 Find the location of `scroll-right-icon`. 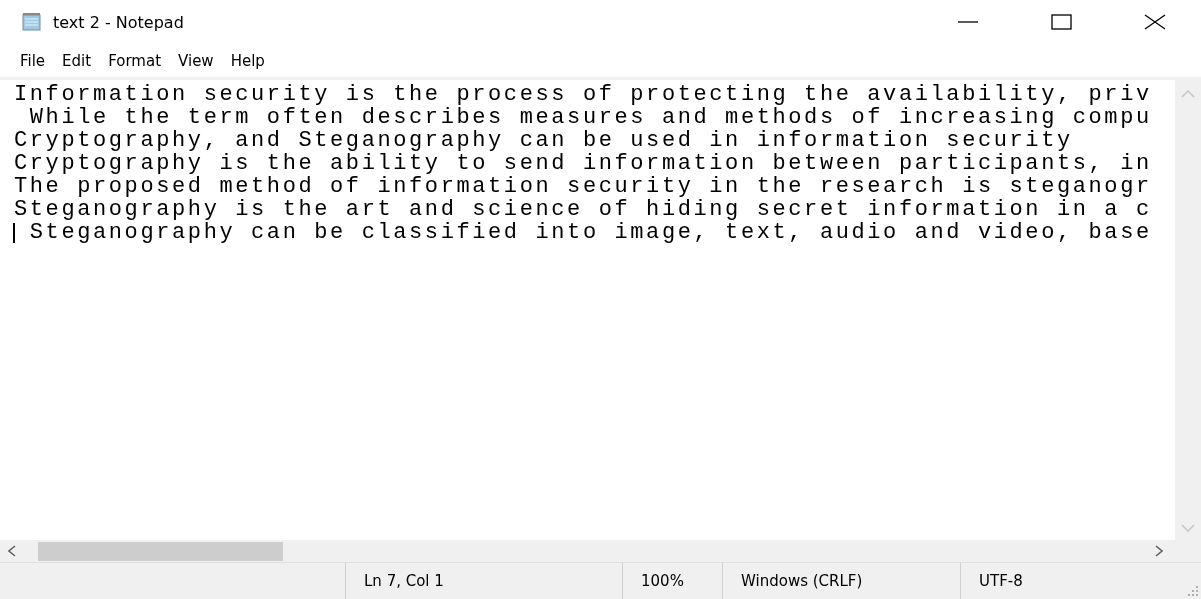

scroll-right-icon is located at coordinates (1159, 551).